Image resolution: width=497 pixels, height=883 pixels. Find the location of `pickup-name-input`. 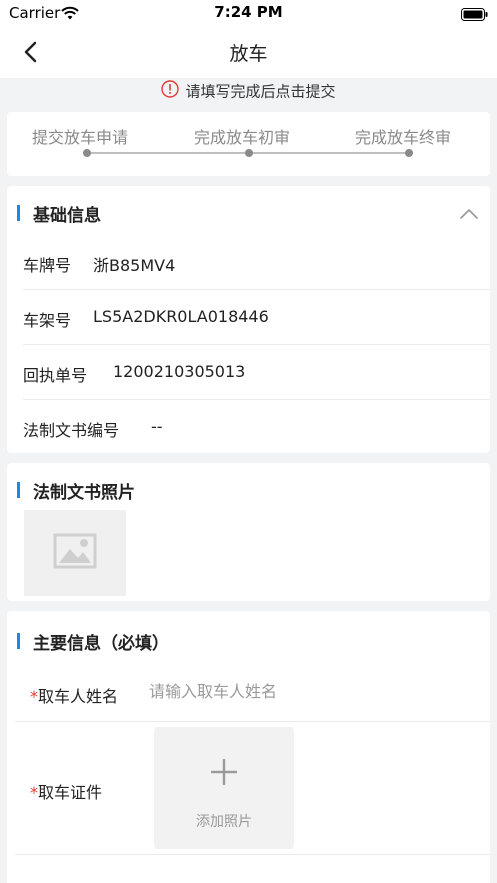

pickup-name-input is located at coordinates (299, 691).